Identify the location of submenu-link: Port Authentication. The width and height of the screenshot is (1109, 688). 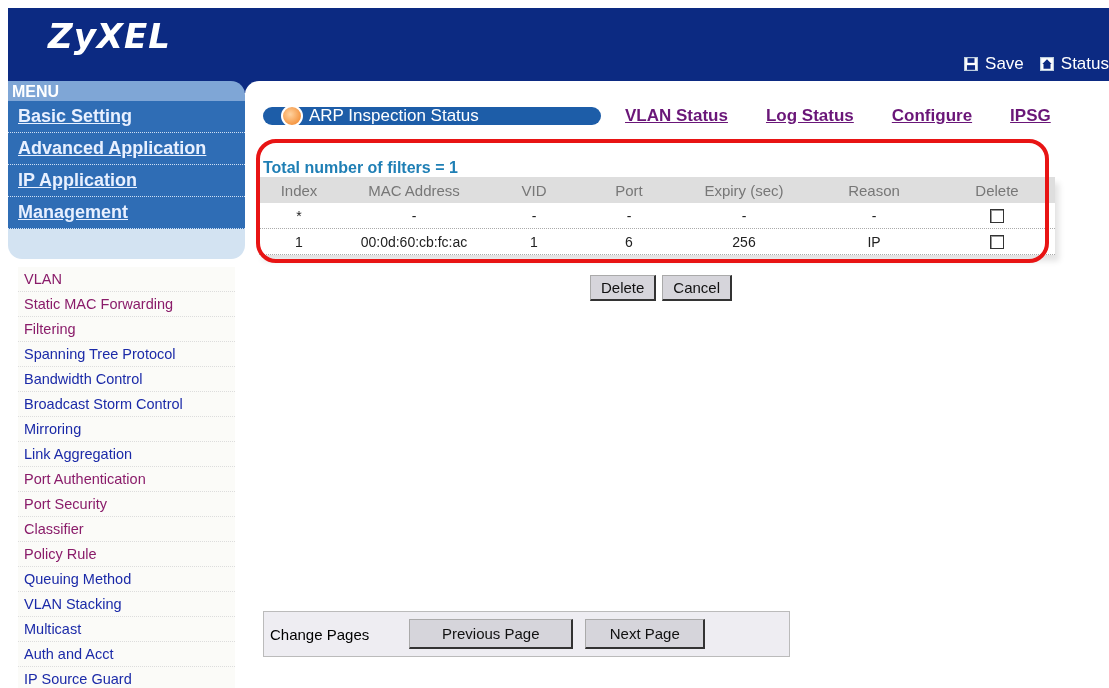
(126, 479).